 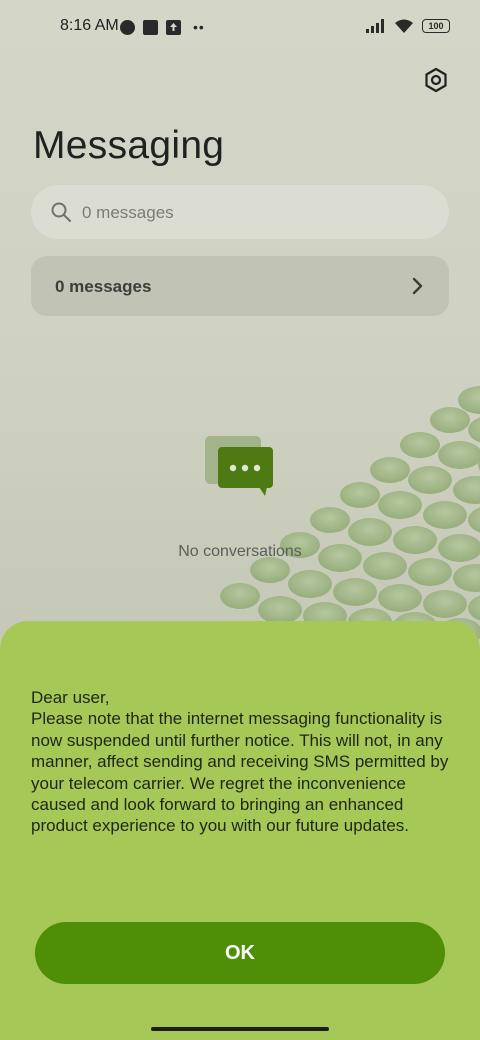 I want to click on app-square-icon, so click(x=150, y=27).